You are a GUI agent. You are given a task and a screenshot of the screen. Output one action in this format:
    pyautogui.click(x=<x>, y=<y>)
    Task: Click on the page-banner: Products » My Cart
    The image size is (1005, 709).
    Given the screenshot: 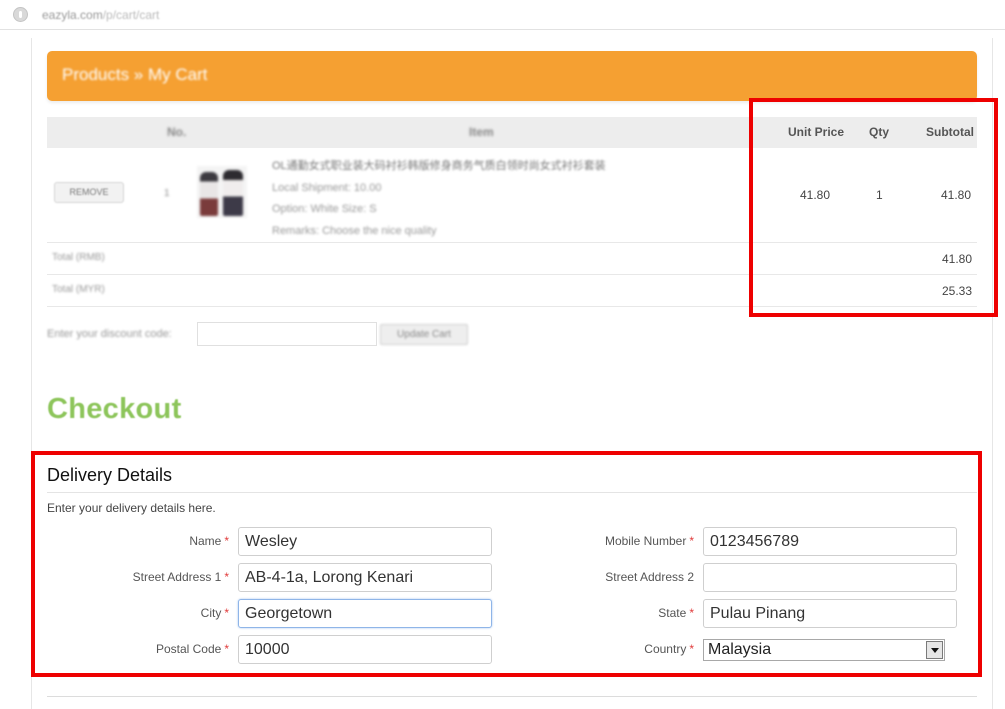 What is the action you would take?
    pyautogui.click(x=512, y=76)
    